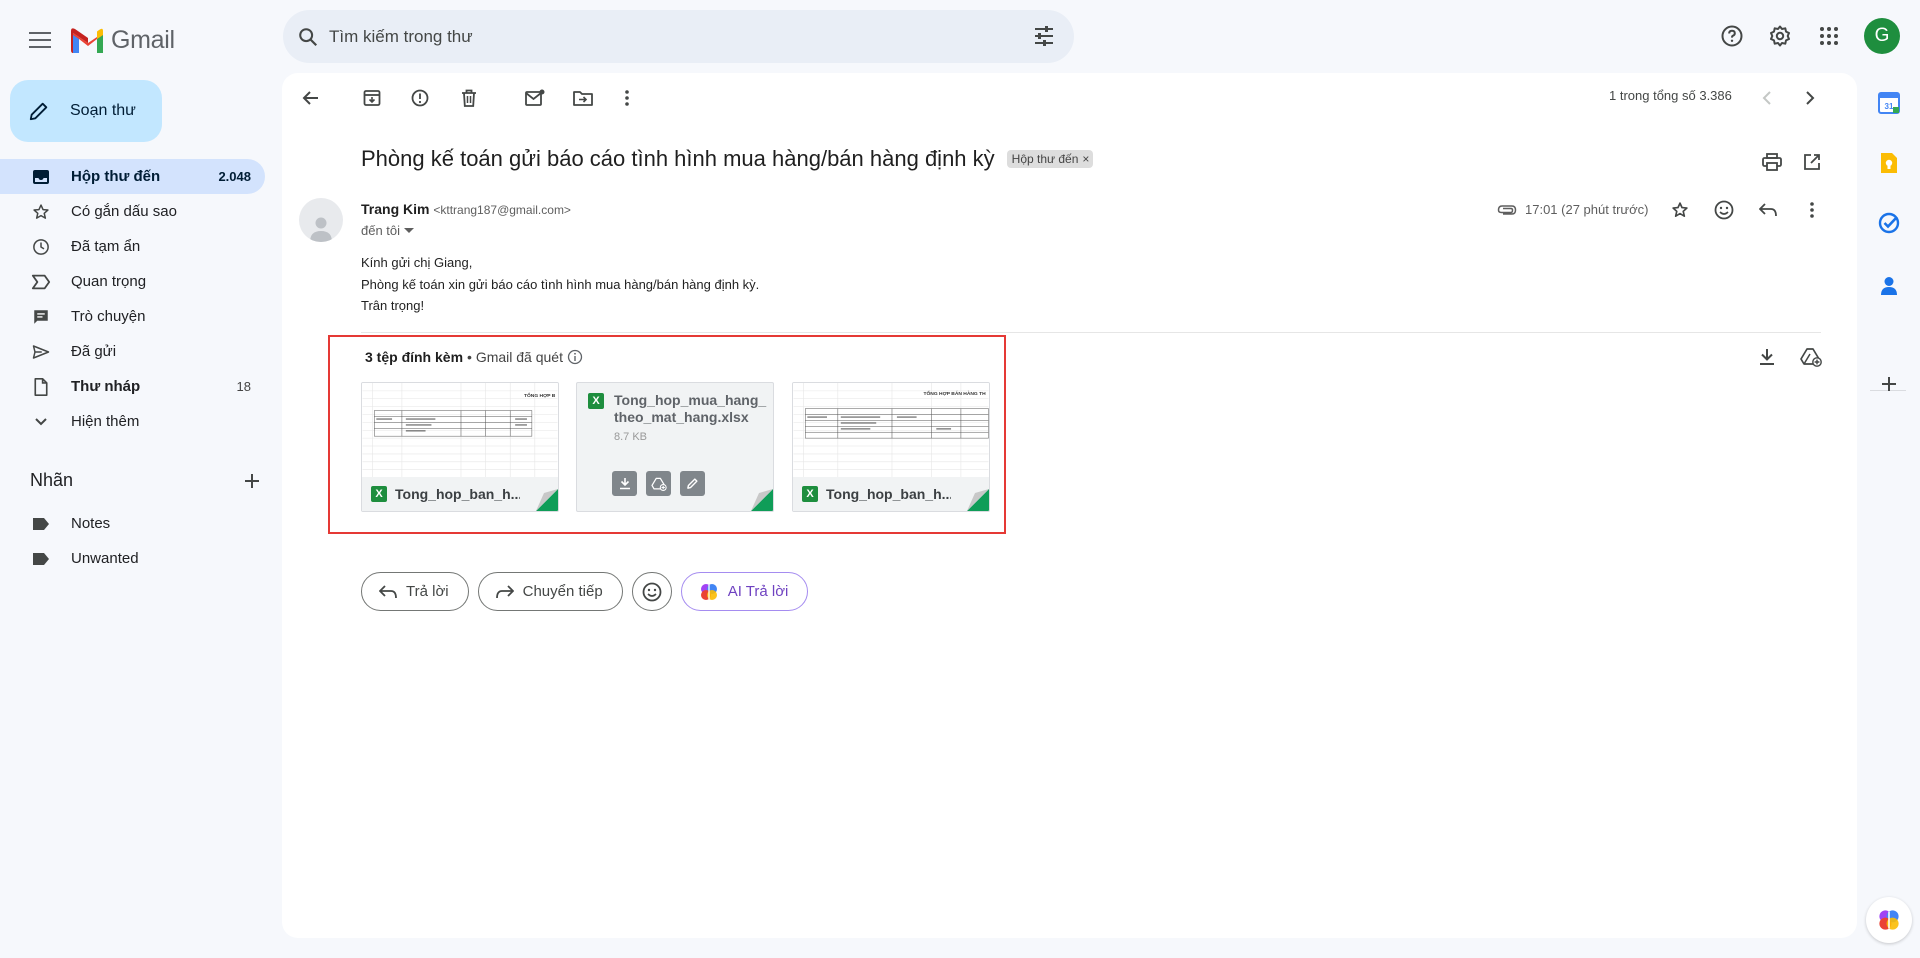  Describe the element at coordinates (669, 36) in the screenshot. I see `search-input` at that location.